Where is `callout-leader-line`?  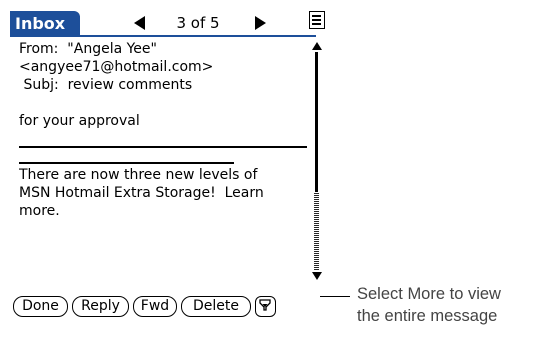 callout-leader-line is located at coordinates (335, 296).